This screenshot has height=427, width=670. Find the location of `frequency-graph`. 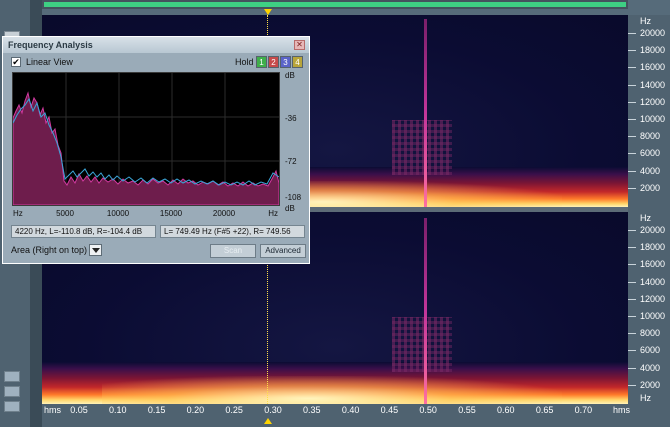

frequency-graph is located at coordinates (146, 139).